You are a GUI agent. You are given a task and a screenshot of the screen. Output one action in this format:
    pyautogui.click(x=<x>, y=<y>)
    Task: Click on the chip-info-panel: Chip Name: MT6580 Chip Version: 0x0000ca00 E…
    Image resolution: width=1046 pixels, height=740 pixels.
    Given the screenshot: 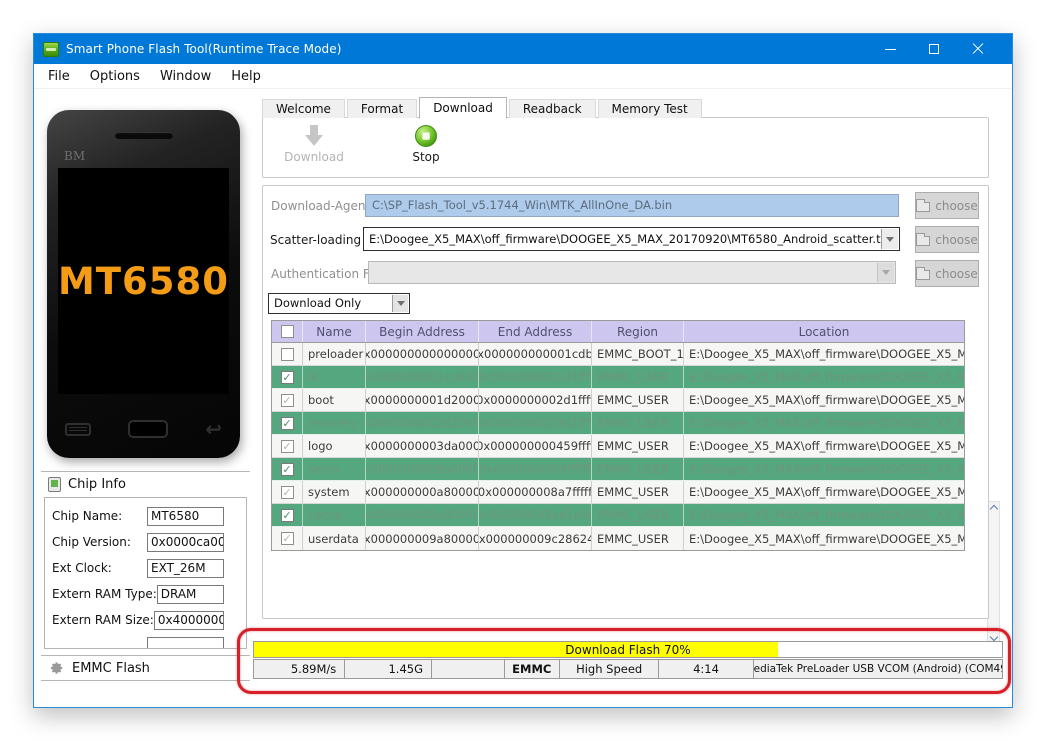 What is the action you would take?
    pyautogui.click(x=145, y=573)
    